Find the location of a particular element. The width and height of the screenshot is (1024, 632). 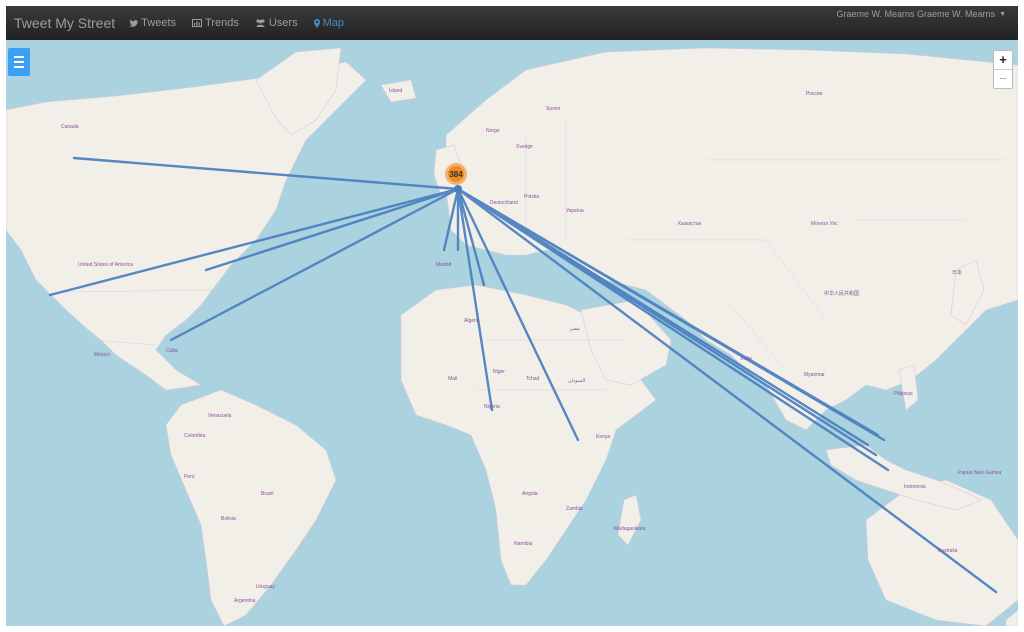

map-label: Uruguay is located at coordinates (265, 587).